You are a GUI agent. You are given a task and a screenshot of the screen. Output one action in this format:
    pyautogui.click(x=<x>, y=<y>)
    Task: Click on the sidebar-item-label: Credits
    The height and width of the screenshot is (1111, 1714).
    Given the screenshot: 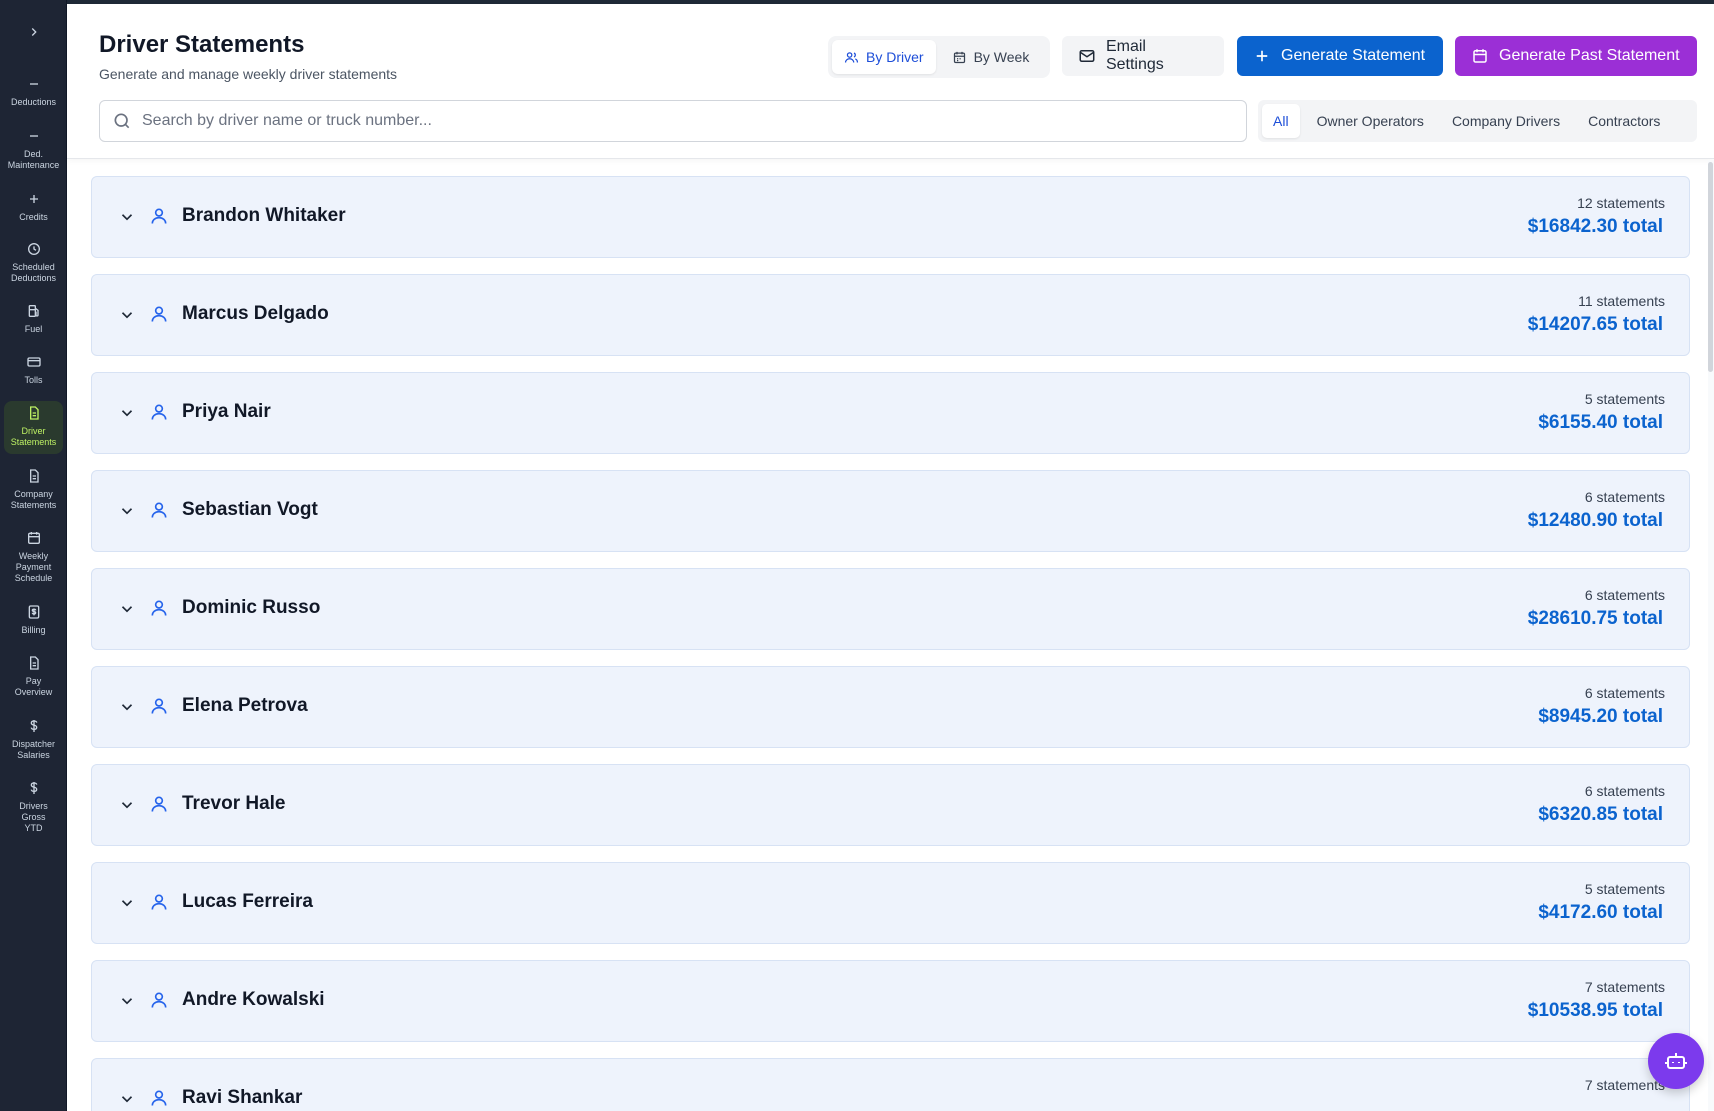 What is the action you would take?
    pyautogui.click(x=33, y=217)
    